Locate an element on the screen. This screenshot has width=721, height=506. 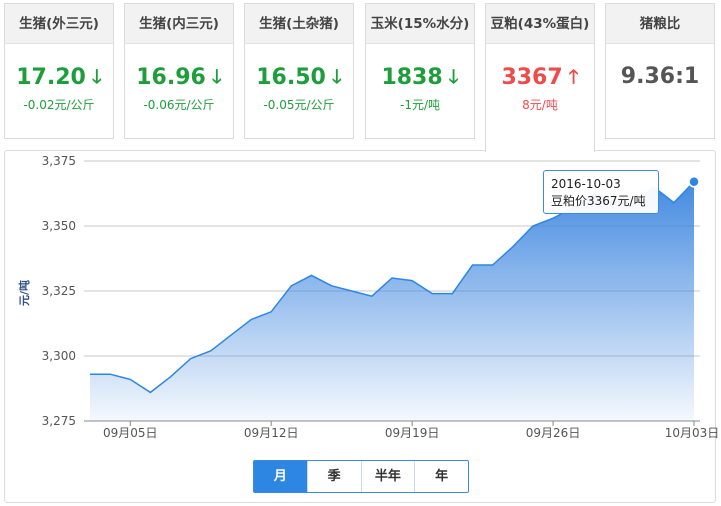
x-tick-label: 09月26日 is located at coordinates (553, 433).